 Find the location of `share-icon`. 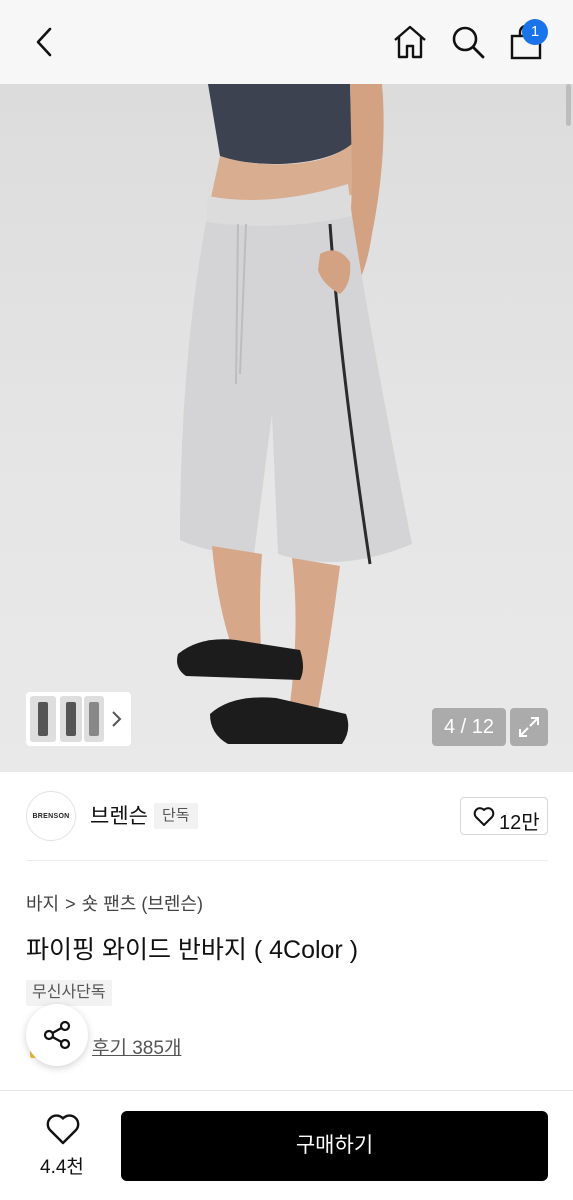

share-icon is located at coordinates (57, 1035).